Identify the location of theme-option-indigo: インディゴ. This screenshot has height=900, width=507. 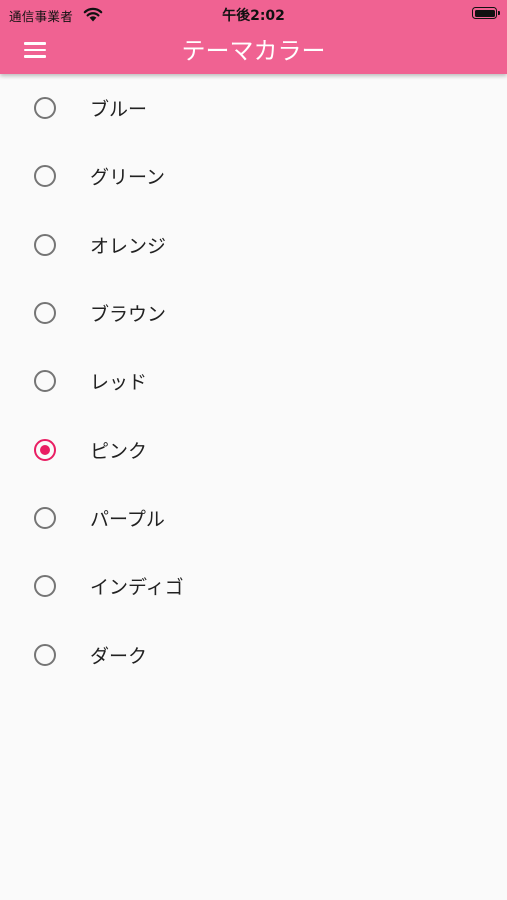
(253, 586).